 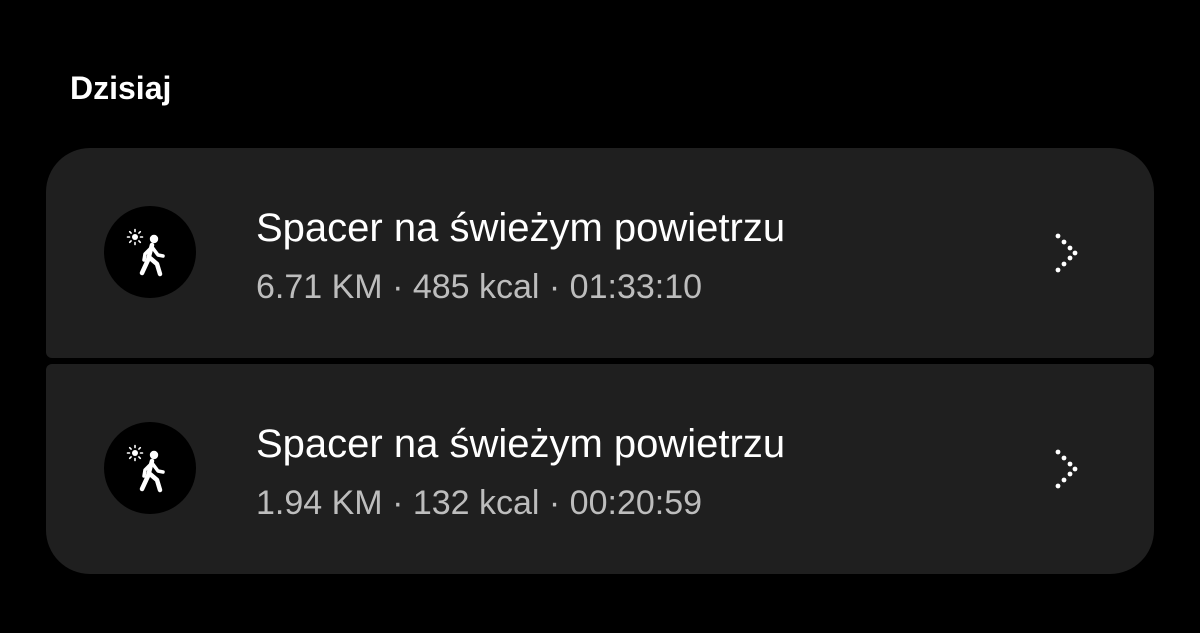 I want to click on activity-stats: 6.71 KM · 485 kcal · 01:33:10, so click(x=479, y=287).